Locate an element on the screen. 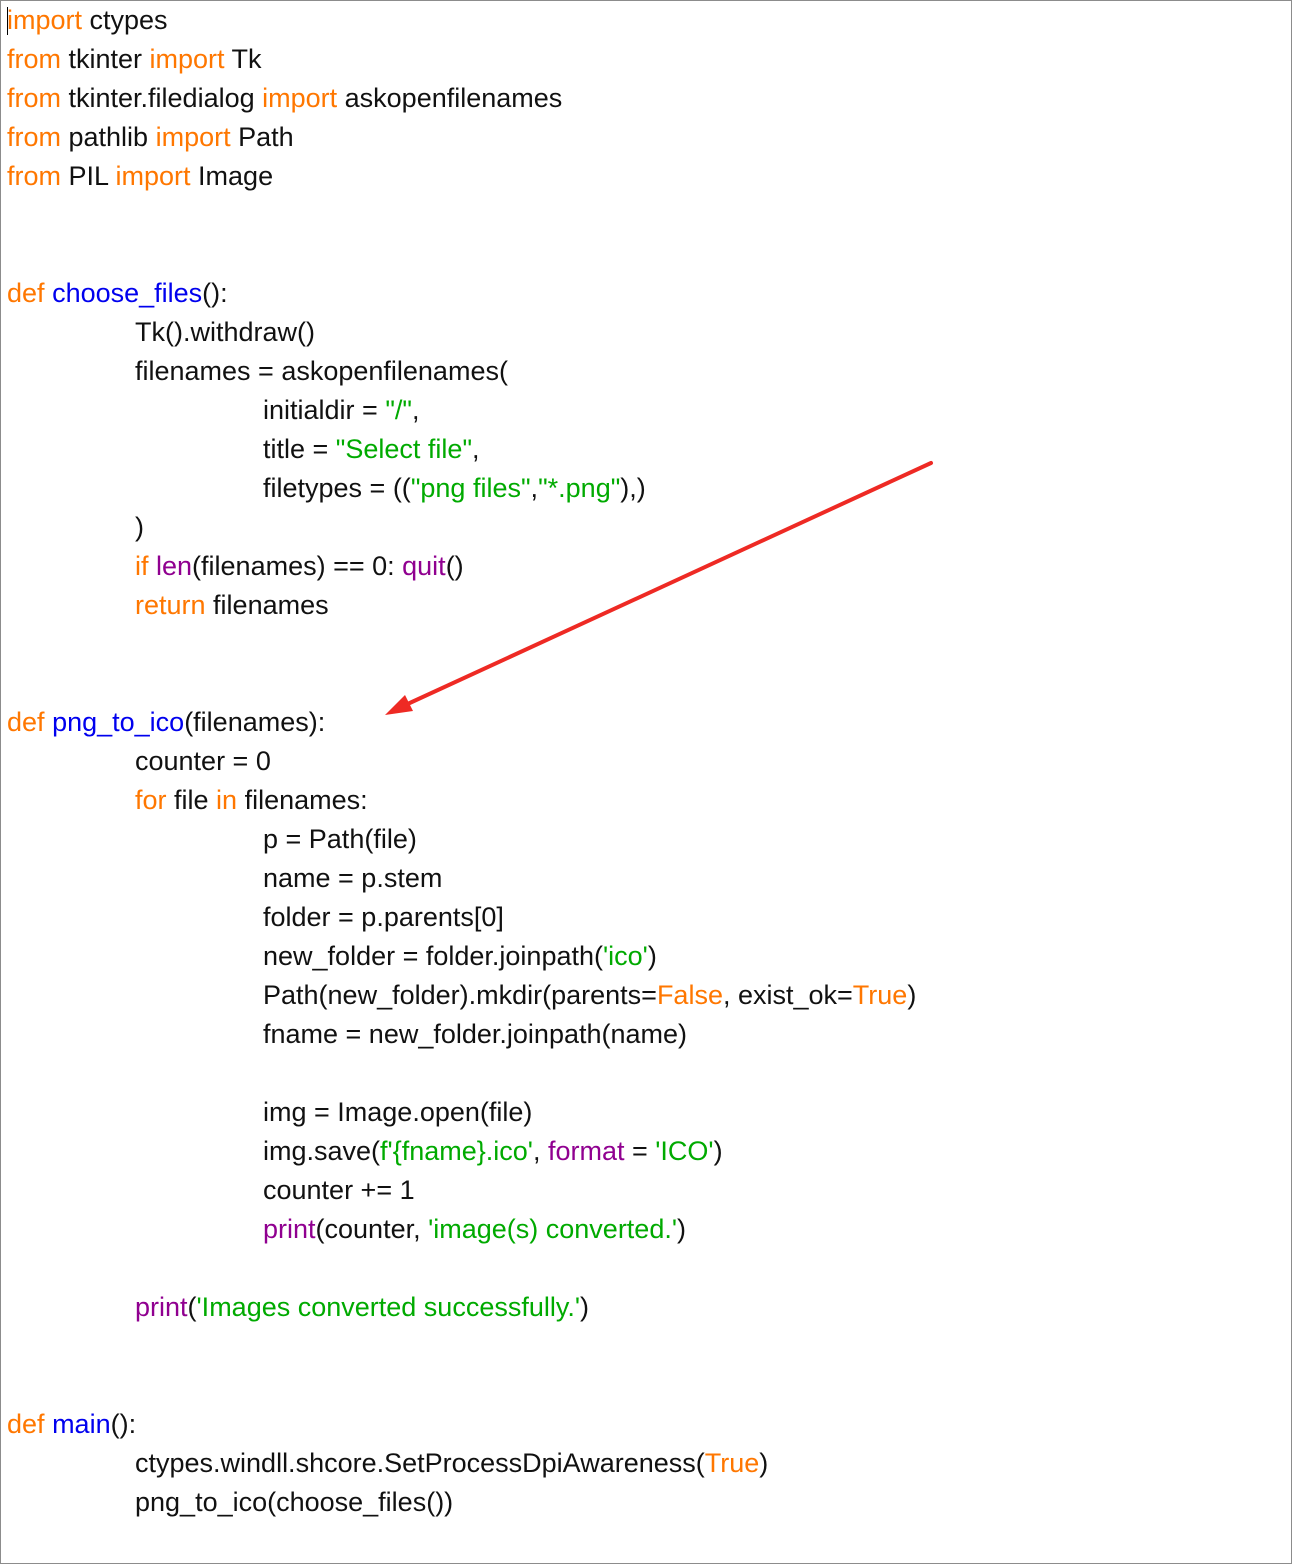 This screenshot has width=1292, height=1564. code-token: img.save( is located at coordinates (322, 1151).